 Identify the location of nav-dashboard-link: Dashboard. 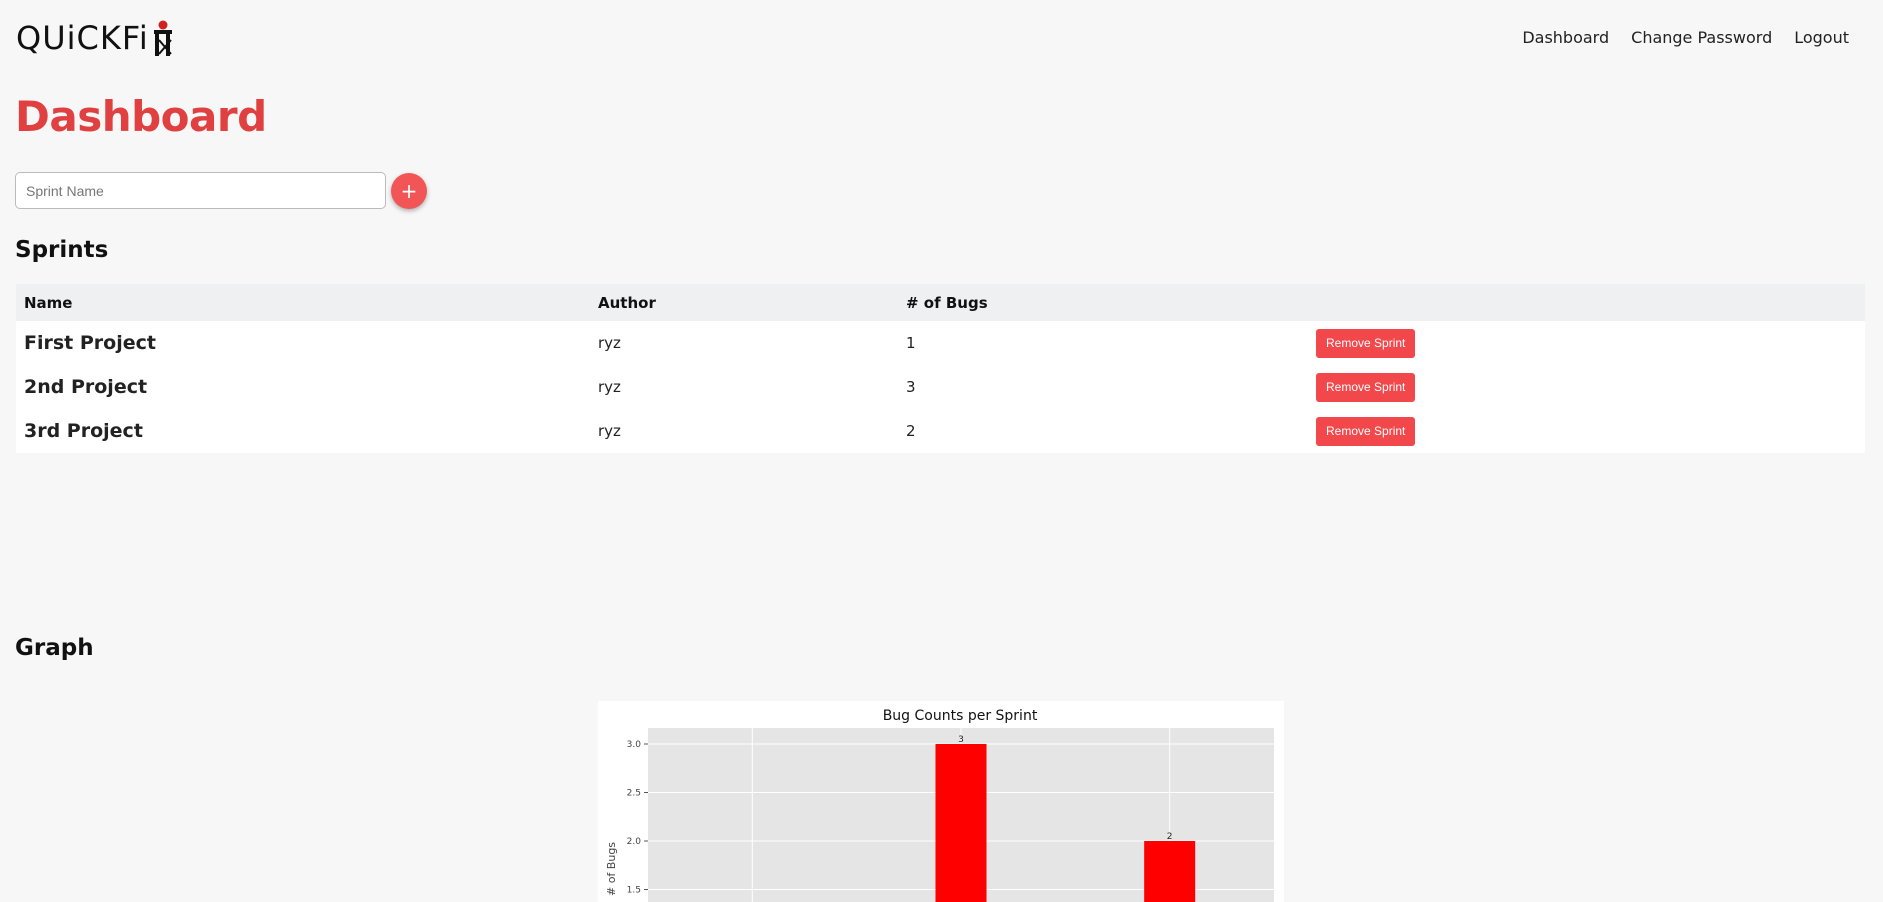
(1565, 37).